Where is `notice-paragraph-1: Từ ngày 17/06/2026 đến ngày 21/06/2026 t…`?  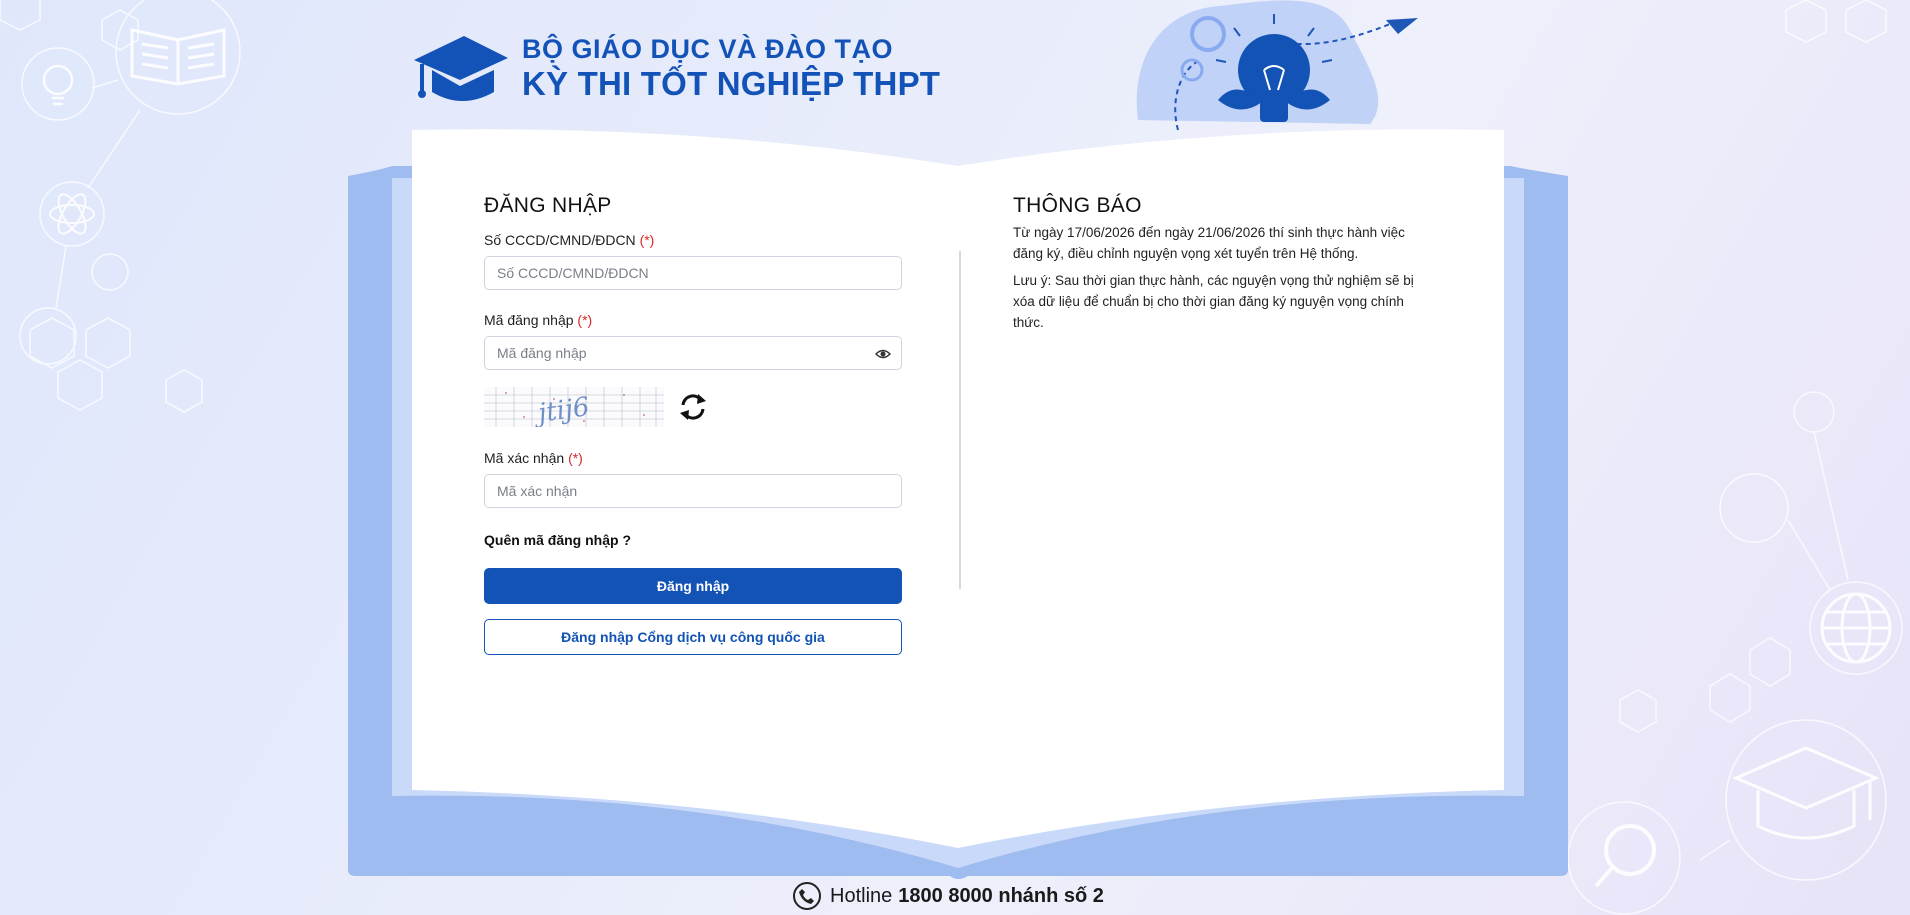 notice-paragraph-1: Từ ngày 17/06/2026 đến ngày 21/06/2026 t… is located at coordinates (1209, 243).